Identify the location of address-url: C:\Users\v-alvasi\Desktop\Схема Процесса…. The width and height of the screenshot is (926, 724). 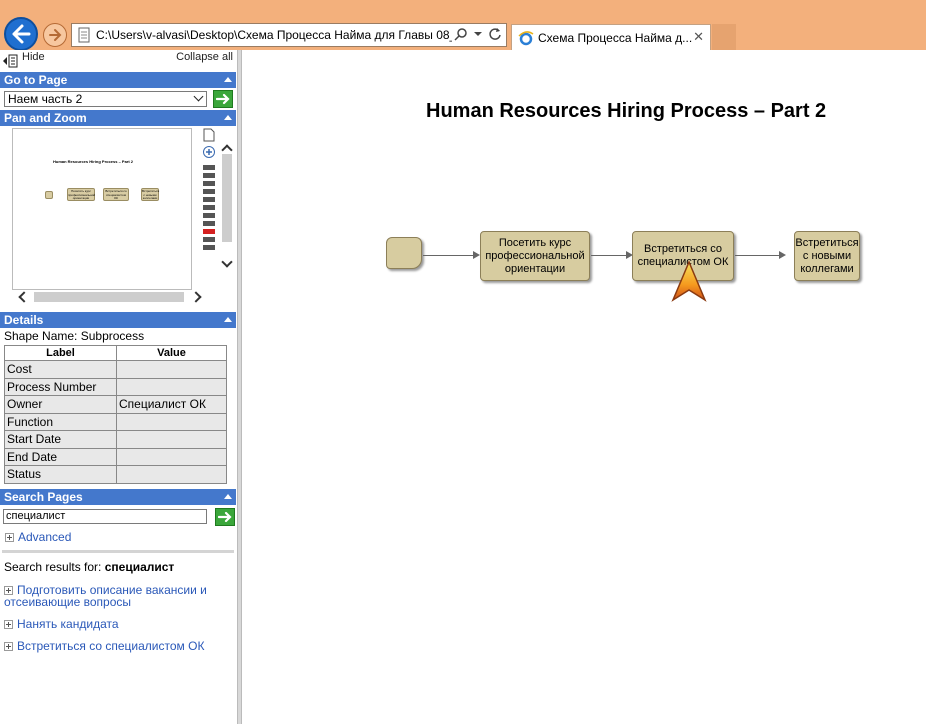
(274, 35).